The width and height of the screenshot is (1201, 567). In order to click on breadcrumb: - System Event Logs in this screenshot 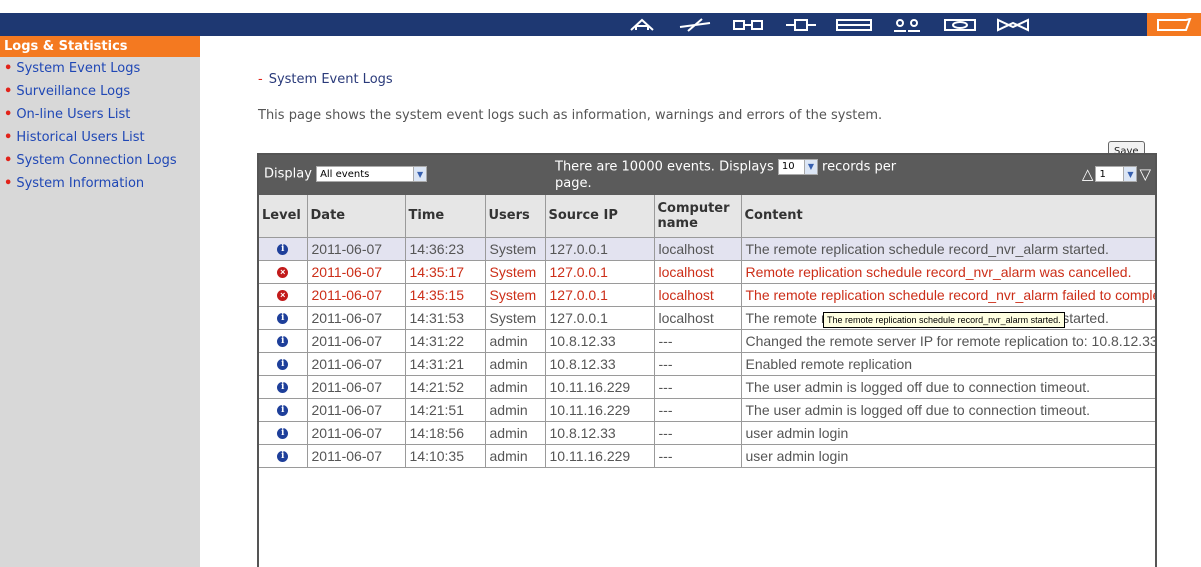, I will do `click(325, 79)`.